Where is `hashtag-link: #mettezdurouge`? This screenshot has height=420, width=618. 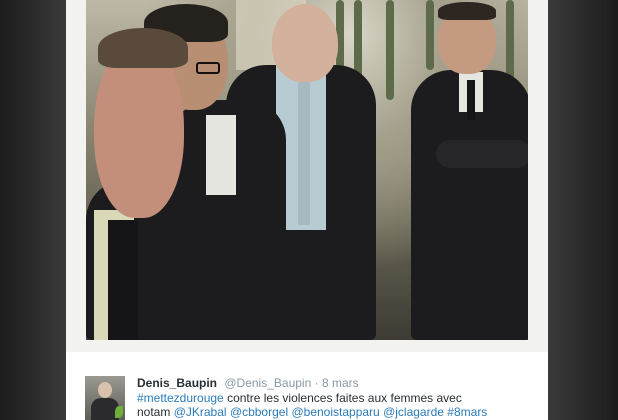
hashtag-link: #mettezdurouge is located at coordinates (180, 398).